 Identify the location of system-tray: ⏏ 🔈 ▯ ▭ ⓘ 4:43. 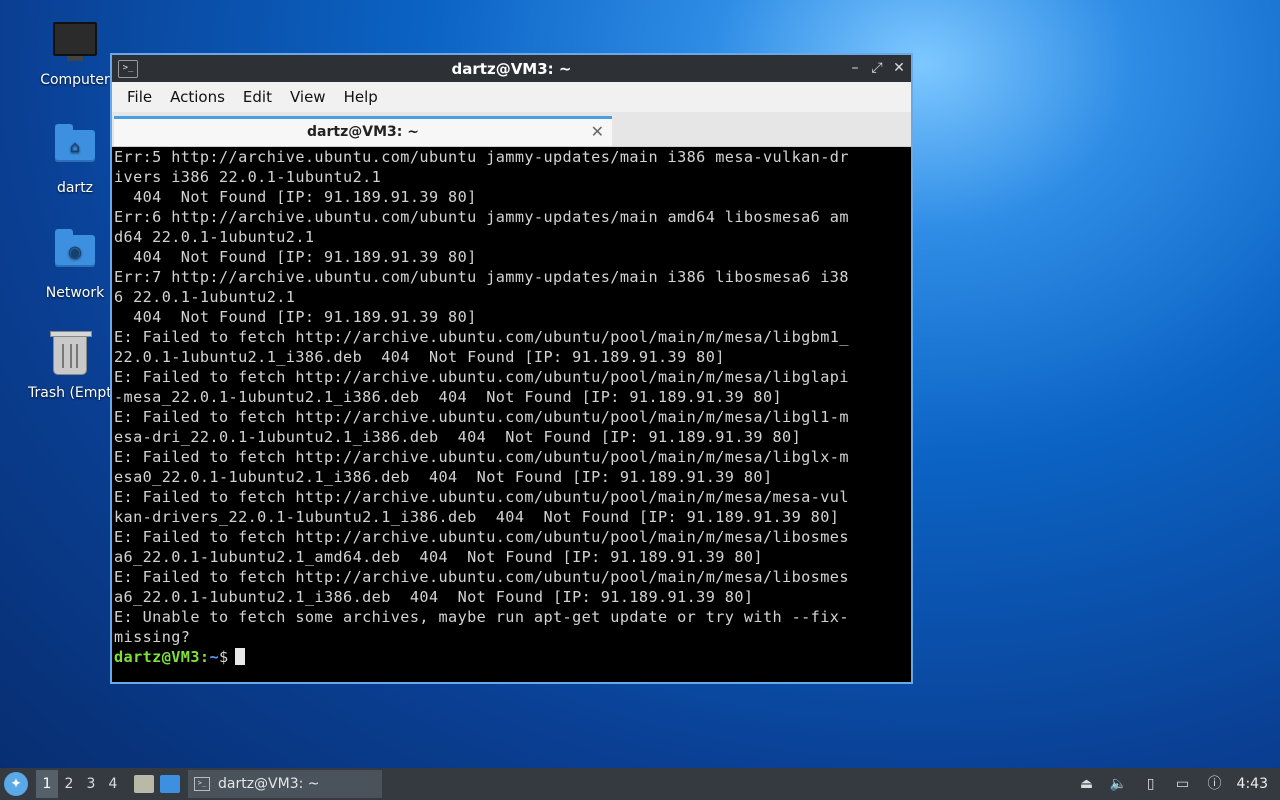
(1175, 784).